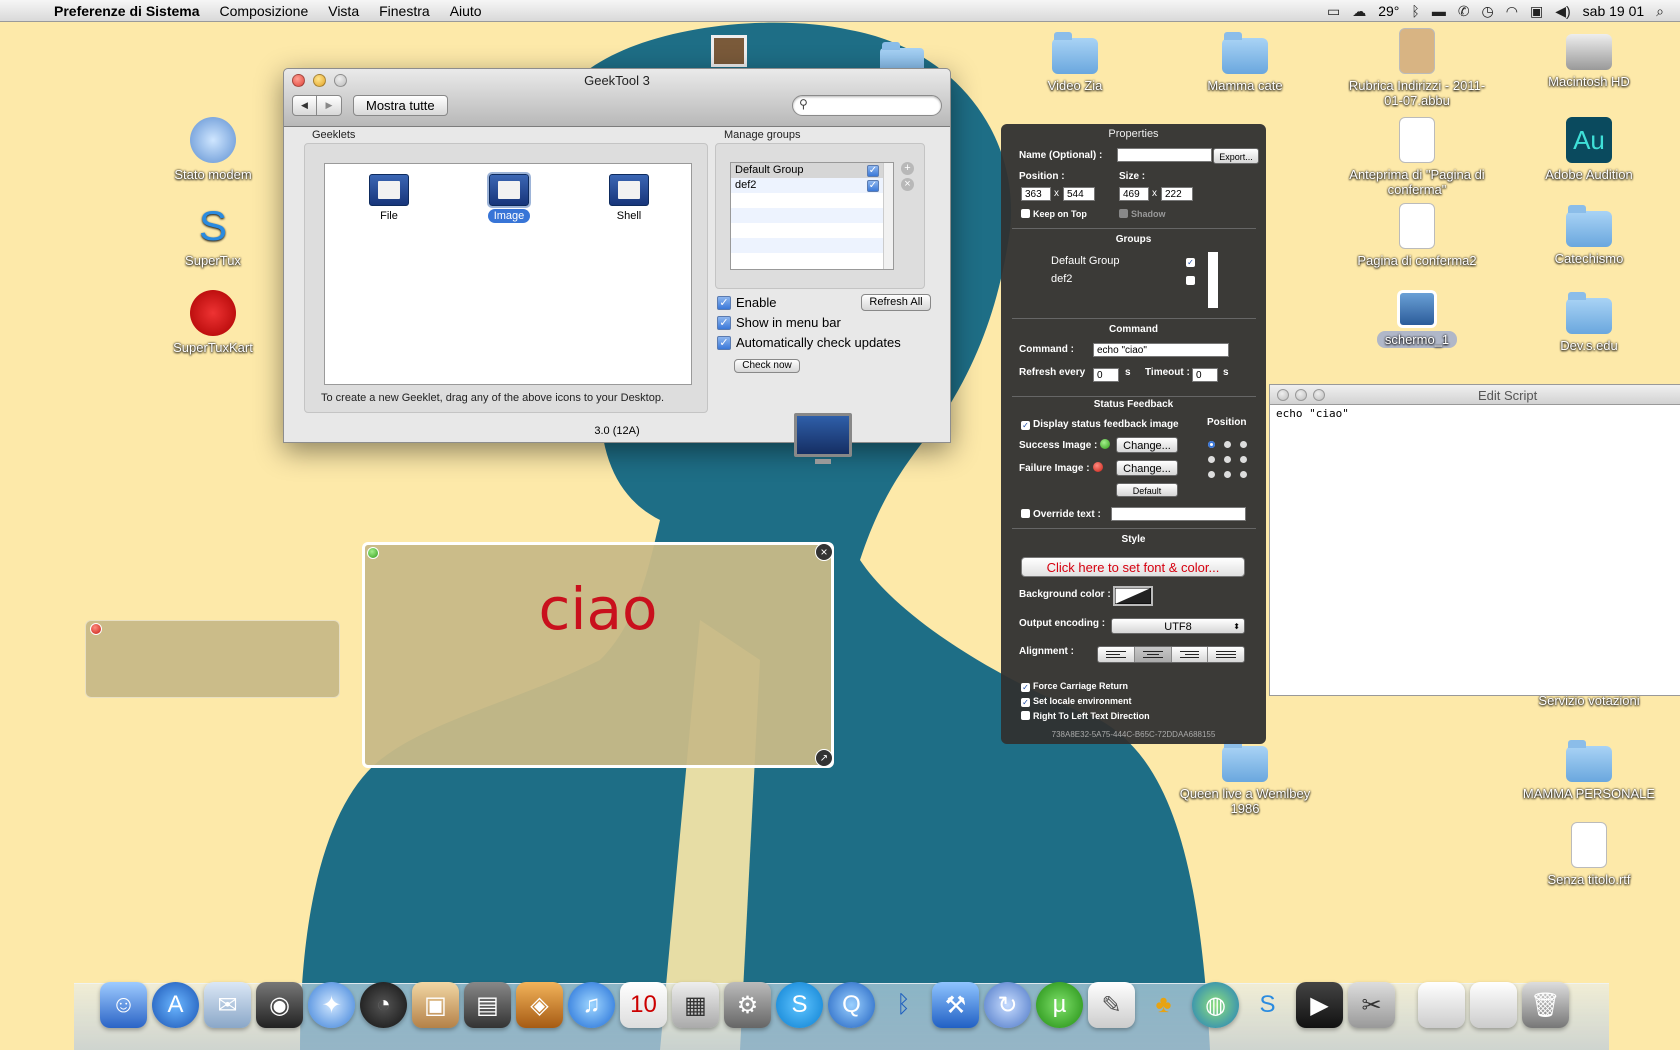  What do you see at coordinates (1074, 686) in the screenshot?
I see `force-cr-checkbox: ✓ Force Carriage Return` at bounding box center [1074, 686].